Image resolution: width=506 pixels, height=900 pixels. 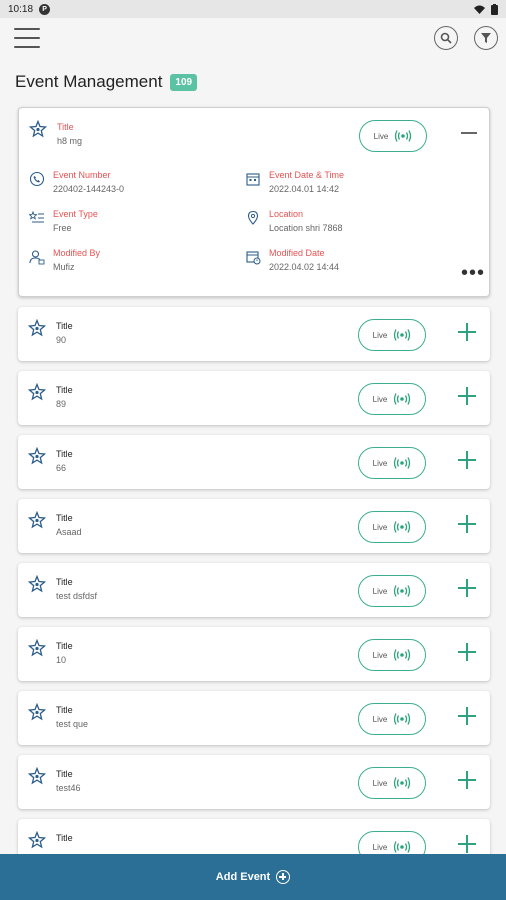 I want to click on page-heading: Event Management 109, so click(x=106, y=82).